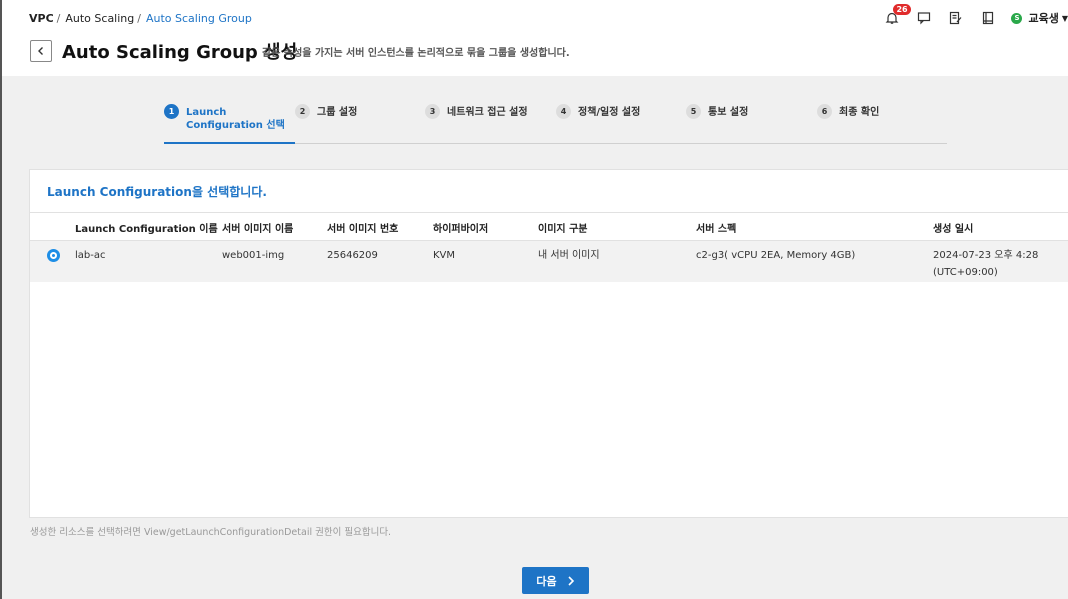 The width and height of the screenshot is (1068, 599). I want to click on left-edge, so click(1, 299).